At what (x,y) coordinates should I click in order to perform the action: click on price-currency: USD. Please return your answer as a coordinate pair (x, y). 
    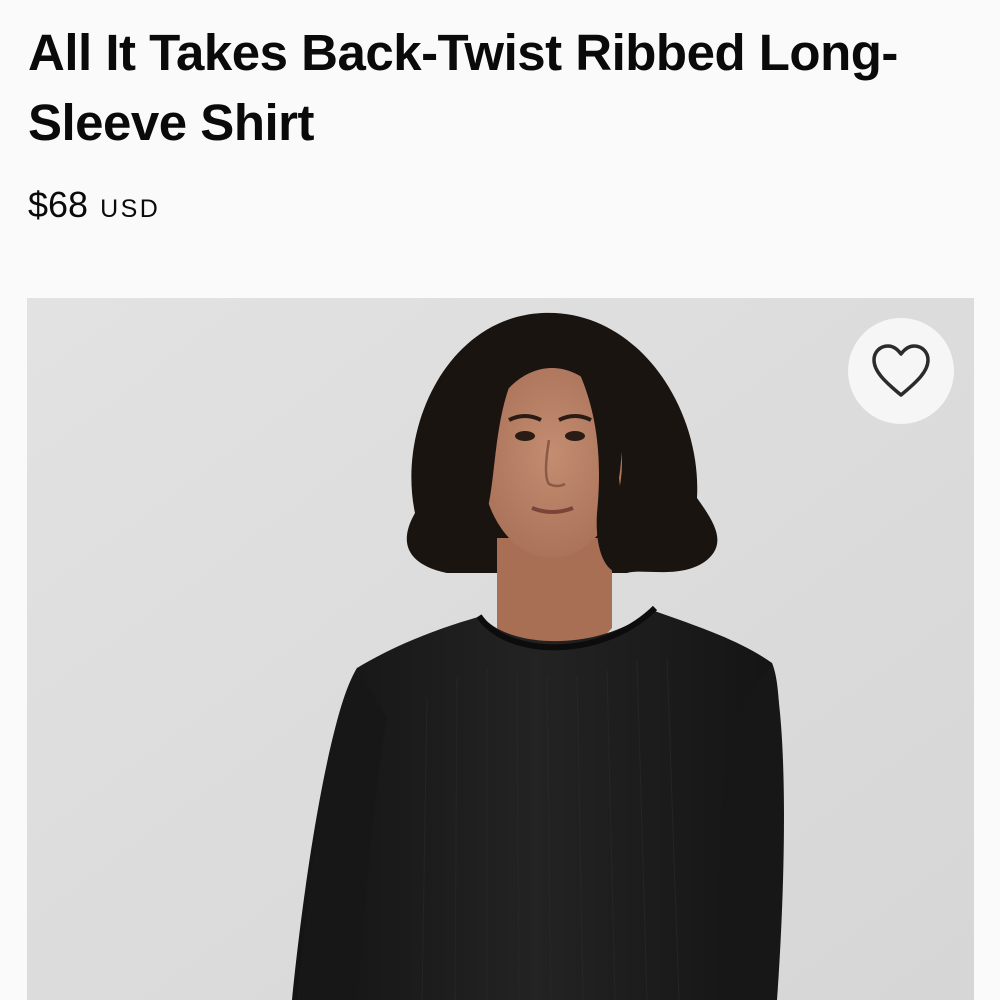
    Looking at the image, I should click on (130, 209).